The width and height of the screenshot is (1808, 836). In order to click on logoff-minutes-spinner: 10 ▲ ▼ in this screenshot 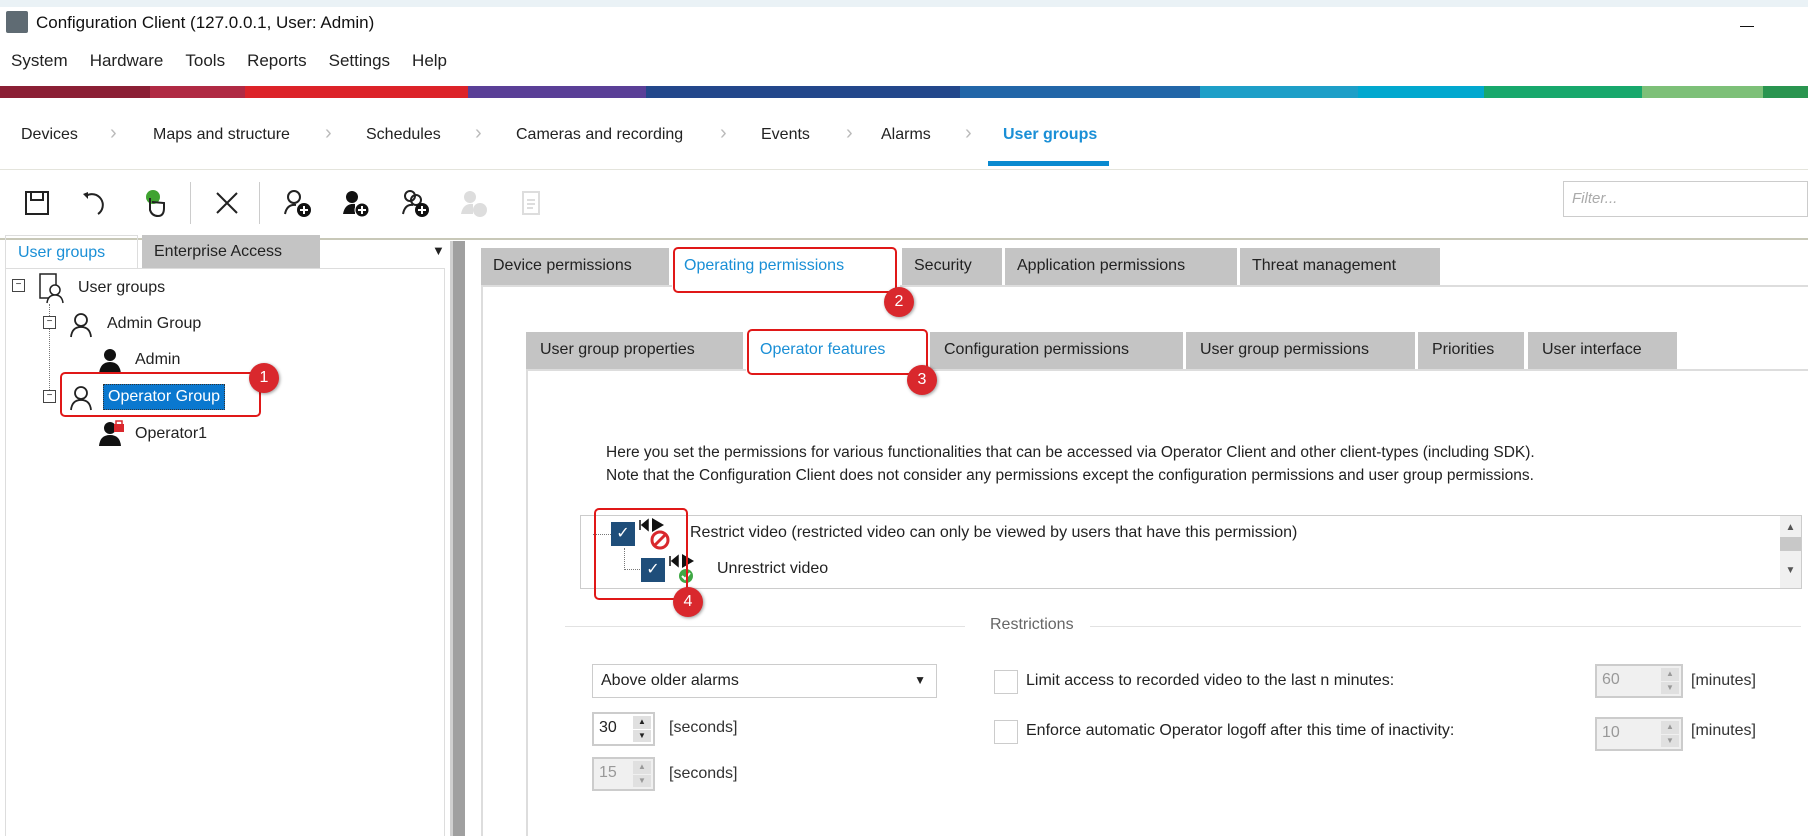, I will do `click(1639, 734)`.